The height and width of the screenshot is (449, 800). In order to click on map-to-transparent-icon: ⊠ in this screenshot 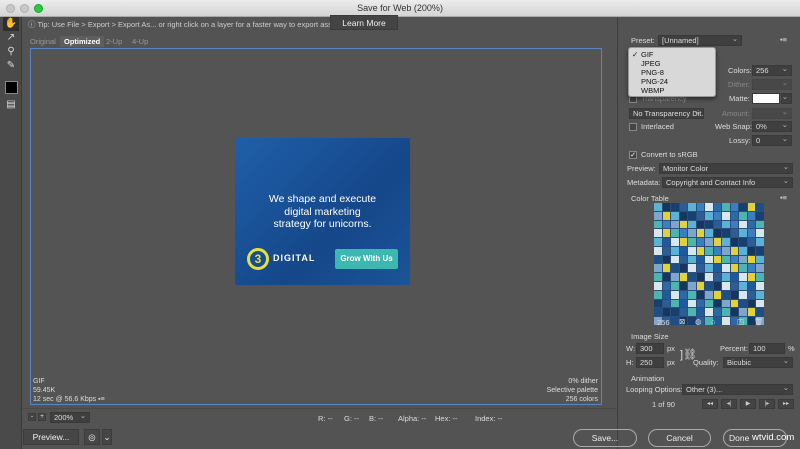, I will do `click(682, 321)`.